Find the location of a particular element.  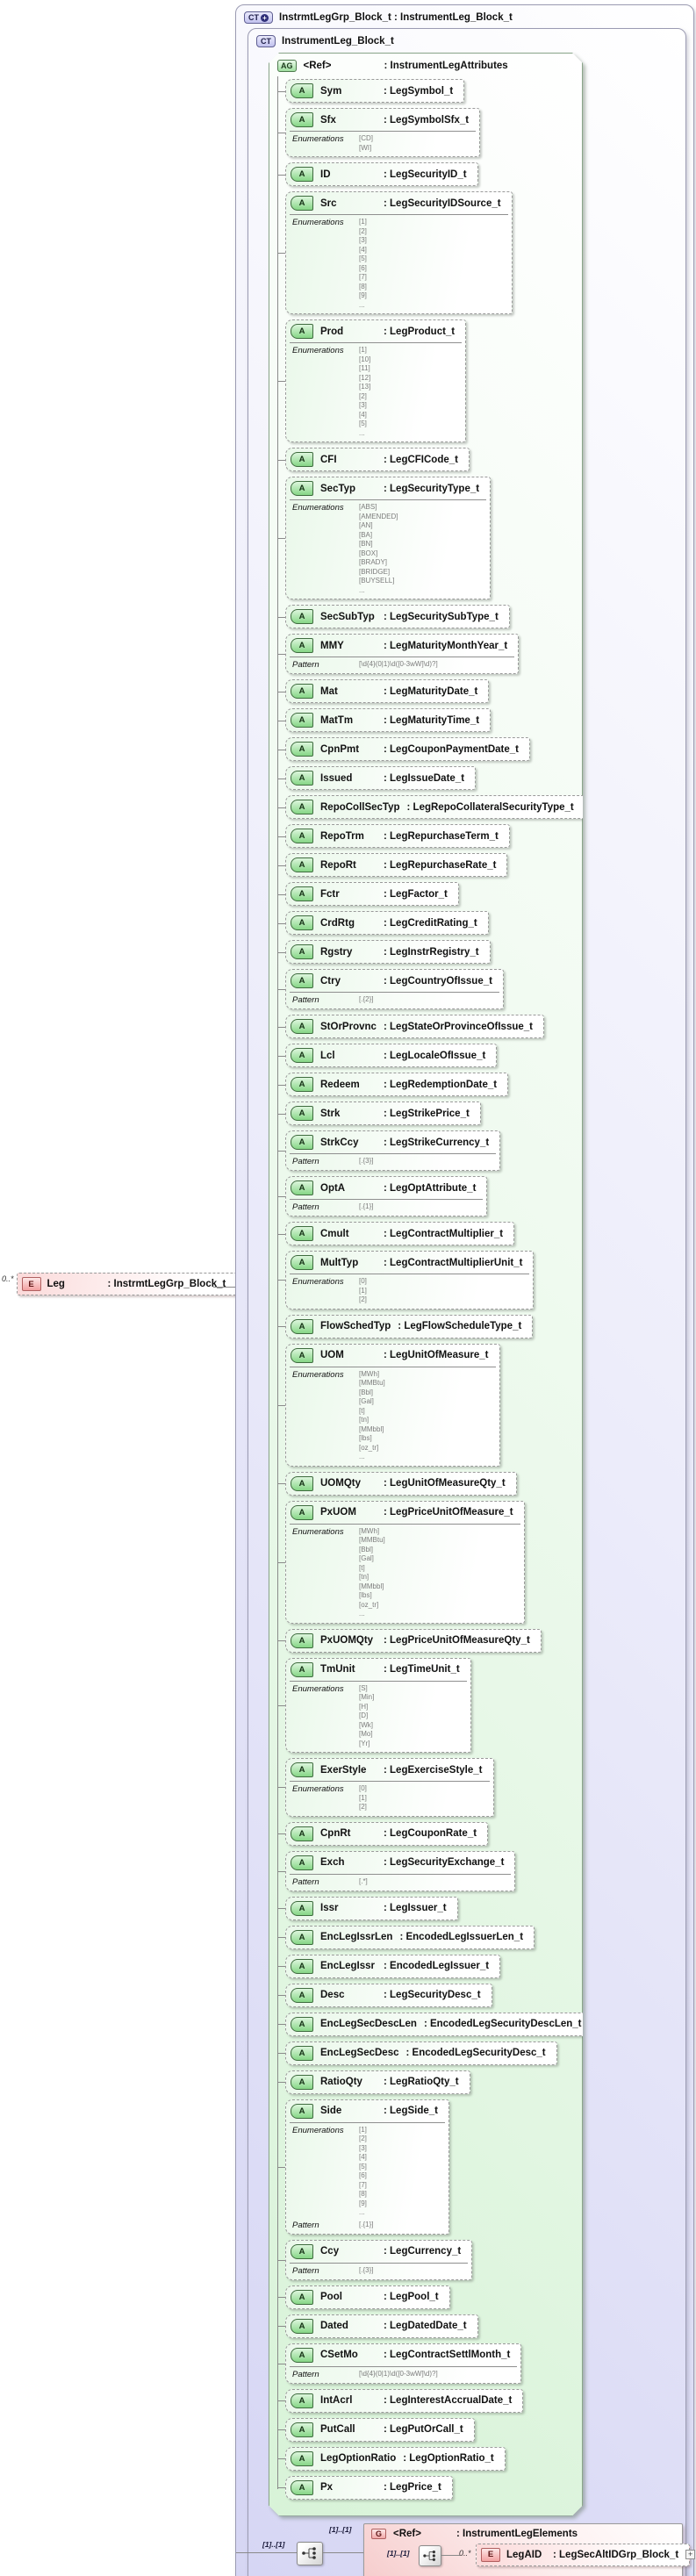

attribute-box-secsubtyp: A SecSubTyp : LegSecuritySubType_t is located at coordinates (397, 616).